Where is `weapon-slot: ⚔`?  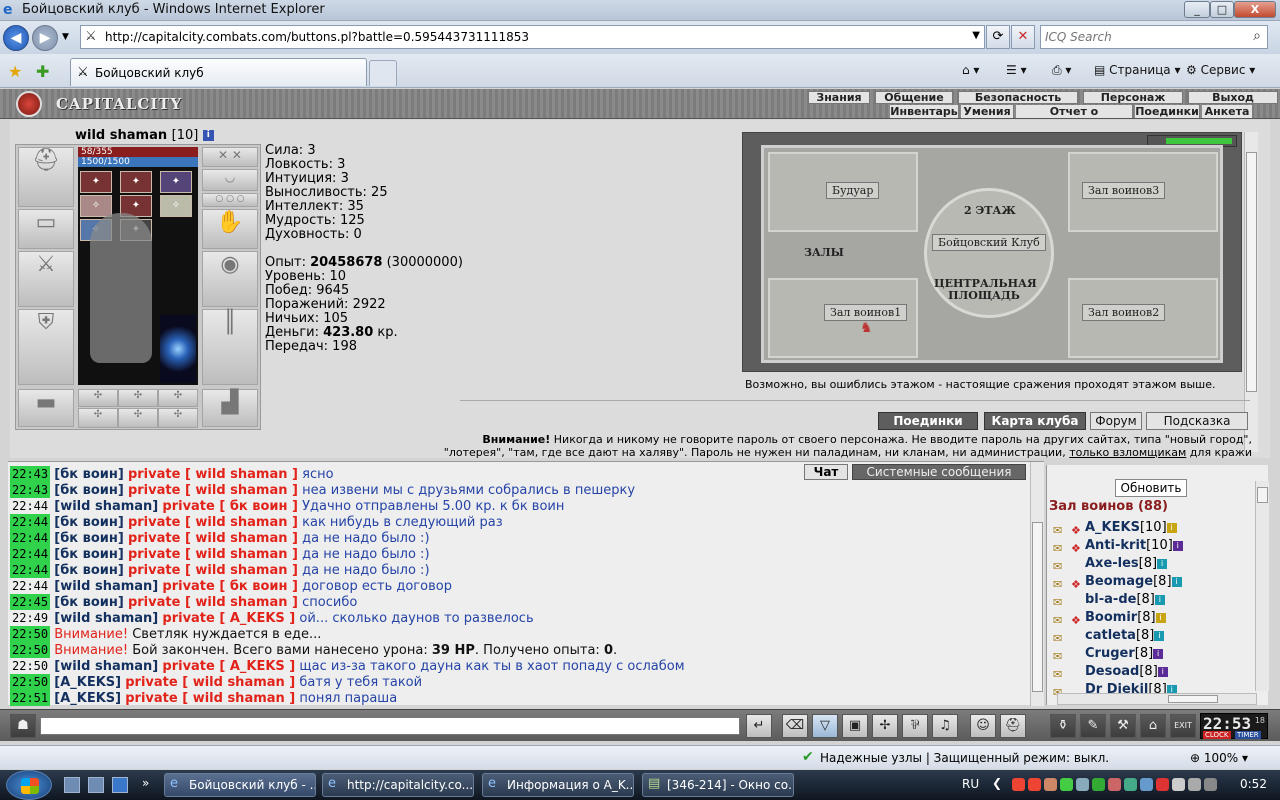 weapon-slot: ⚔ is located at coordinates (46, 279).